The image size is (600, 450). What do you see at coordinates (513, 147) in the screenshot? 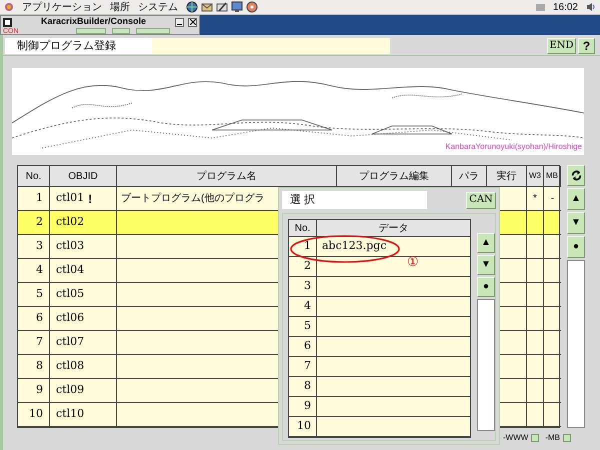
I see `banner-caption: KanbaraYorunoyuki(syohan)/Hiroshige` at bounding box center [513, 147].